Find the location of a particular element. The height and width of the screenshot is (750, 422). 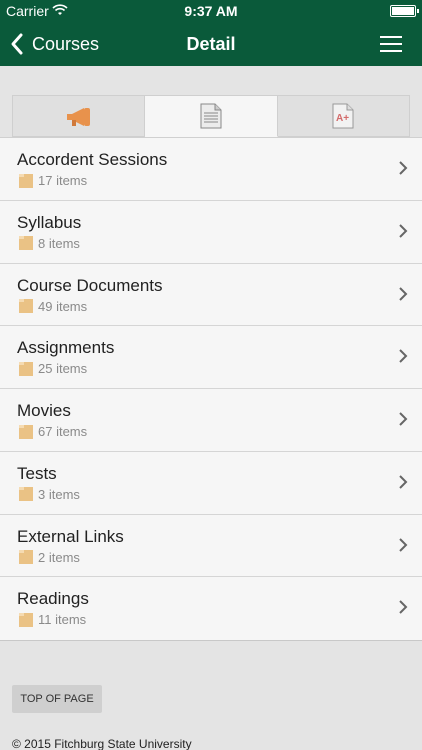

nav-bar: Courses Detail is located at coordinates (211, 44).